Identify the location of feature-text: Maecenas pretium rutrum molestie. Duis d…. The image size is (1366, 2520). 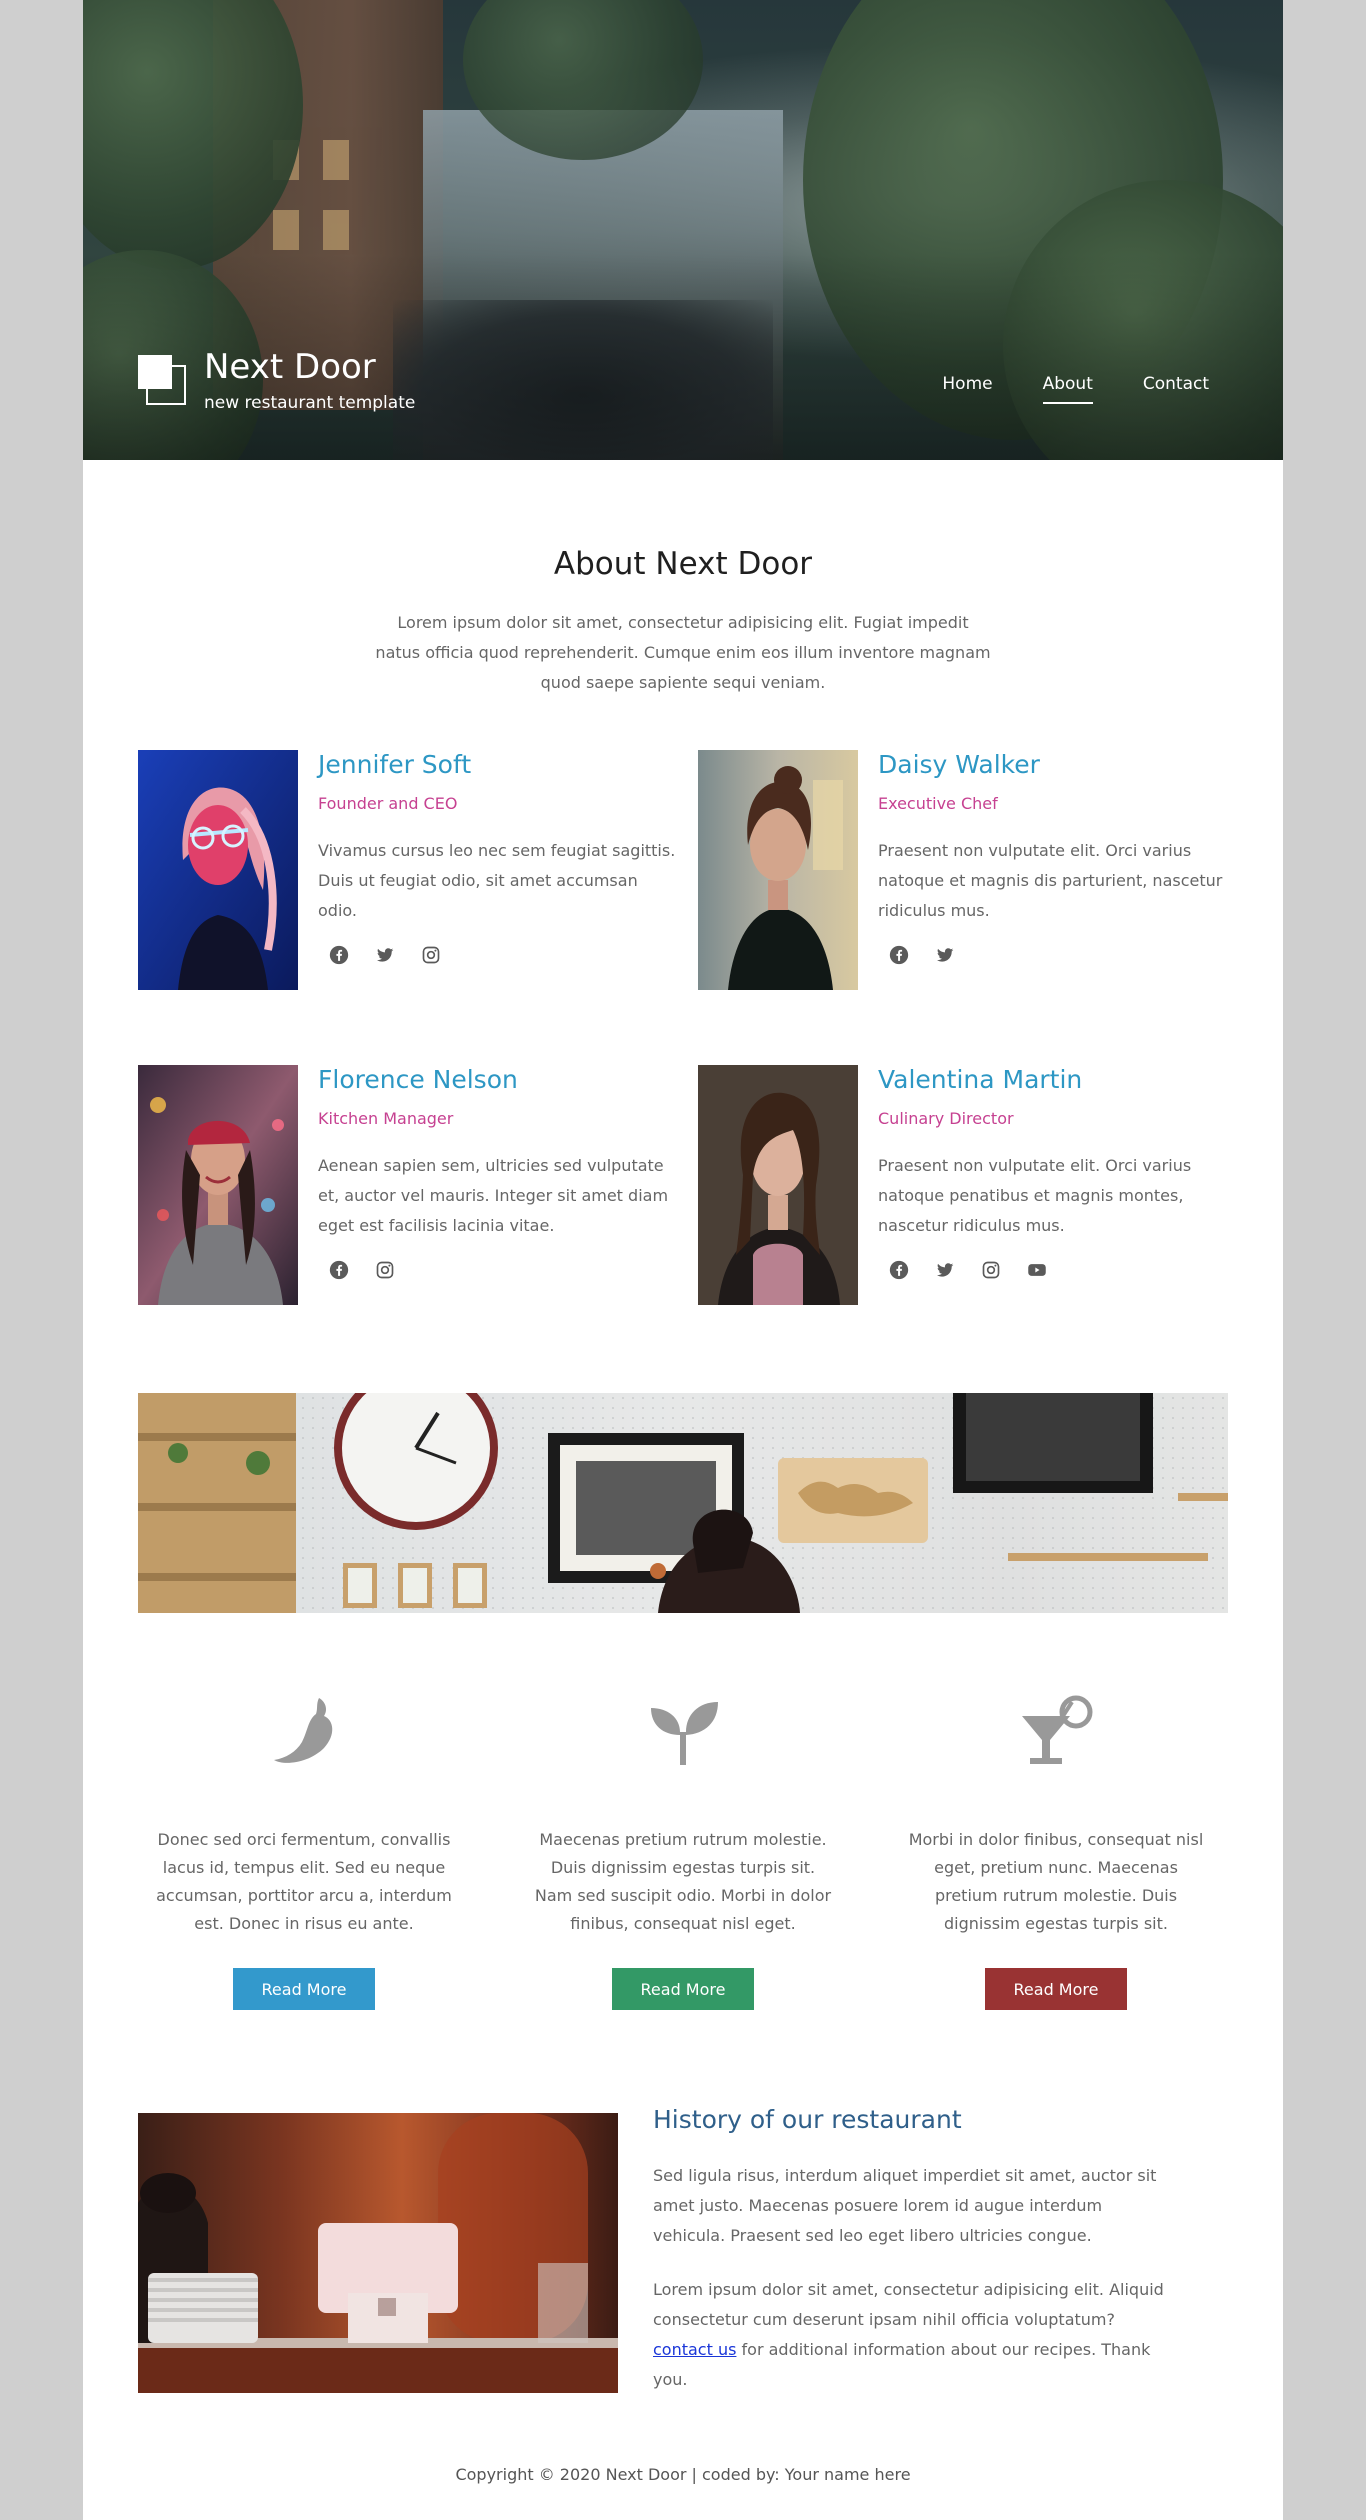
(683, 1881).